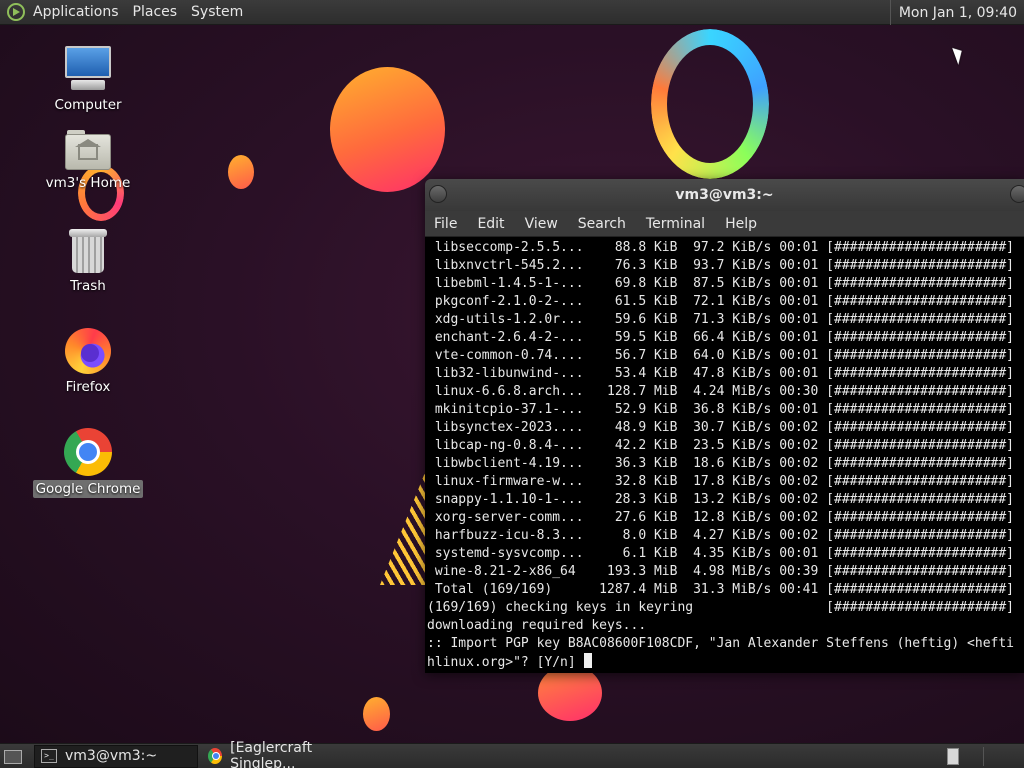 This screenshot has height=768, width=1024. Describe the element at coordinates (88, 105) in the screenshot. I see `desktop-icon-label: Computer` at that location.